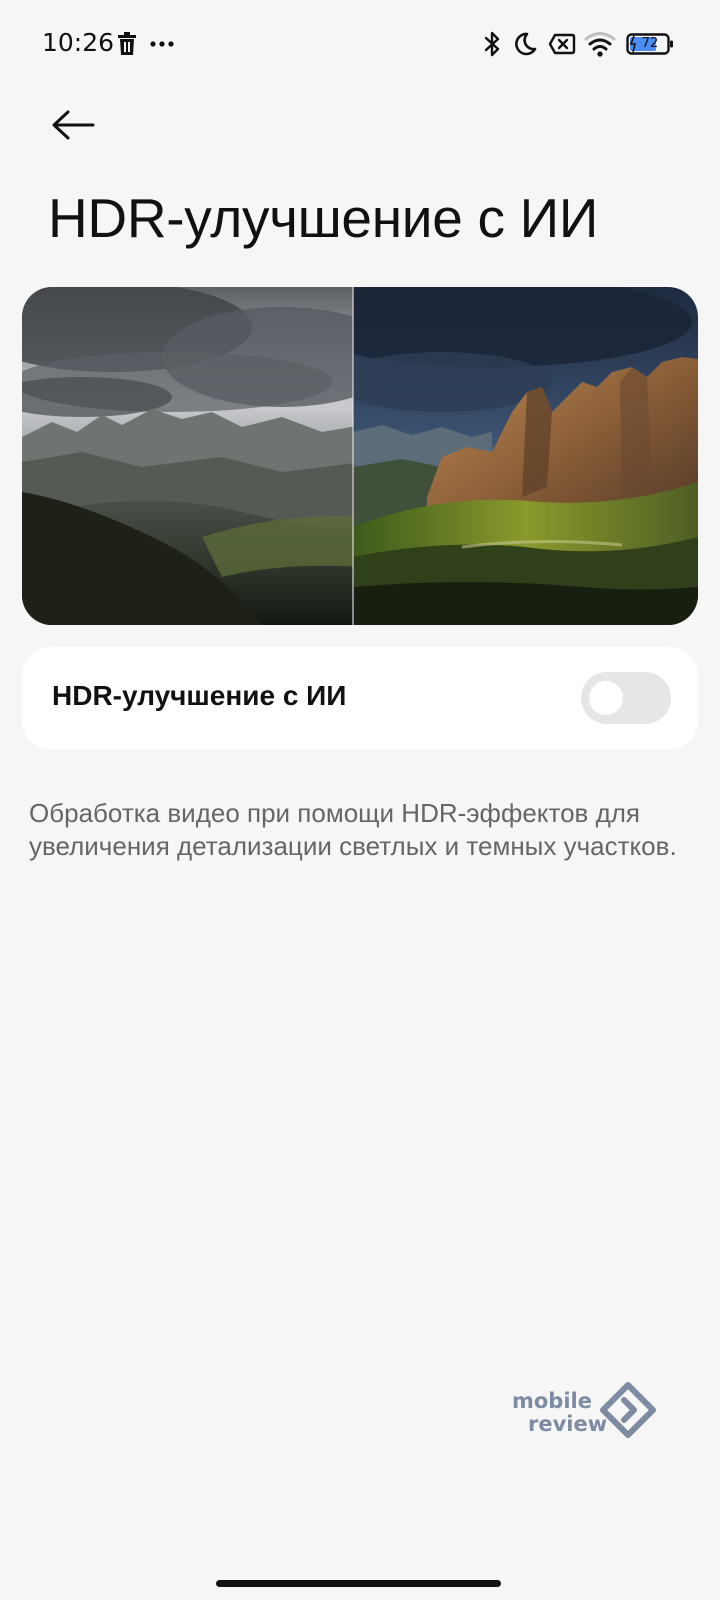  What do you see at coordinates (127, 43) in the screenshot?
I see `trash-icon` at bounding box center [127, 43].